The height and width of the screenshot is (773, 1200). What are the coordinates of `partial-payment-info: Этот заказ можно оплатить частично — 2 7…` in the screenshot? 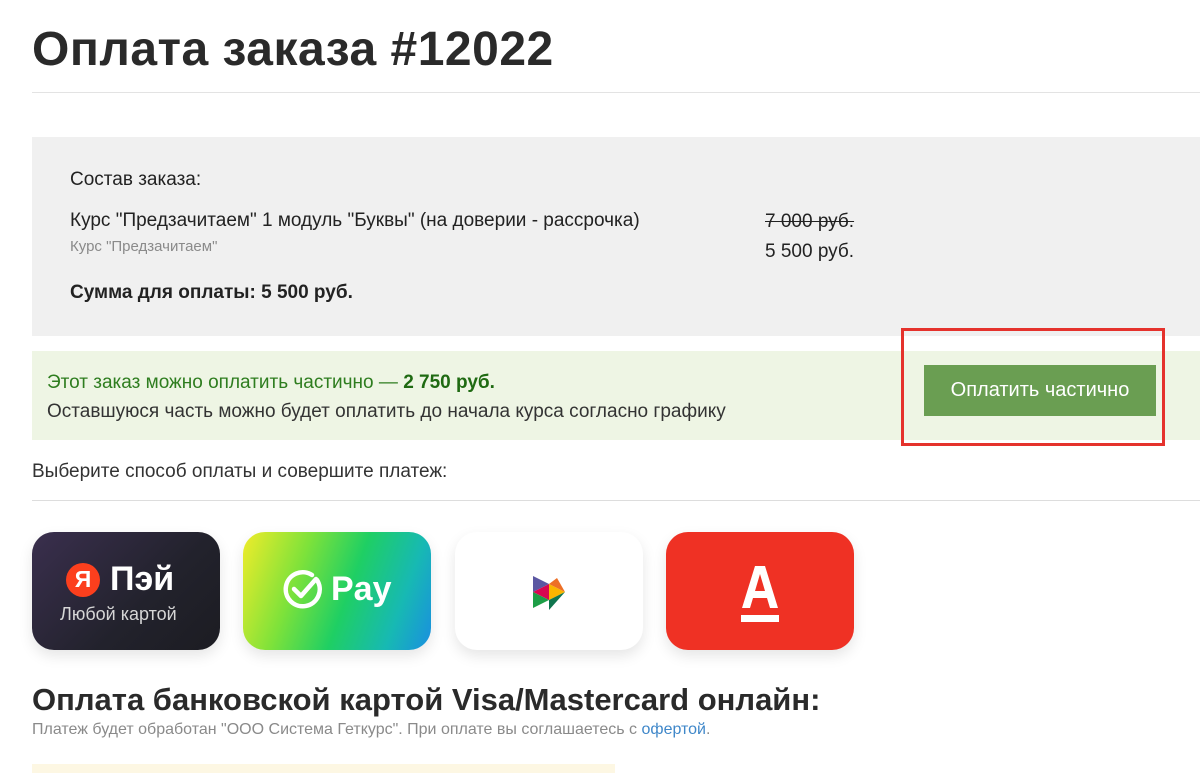 It's located at (271, 383).